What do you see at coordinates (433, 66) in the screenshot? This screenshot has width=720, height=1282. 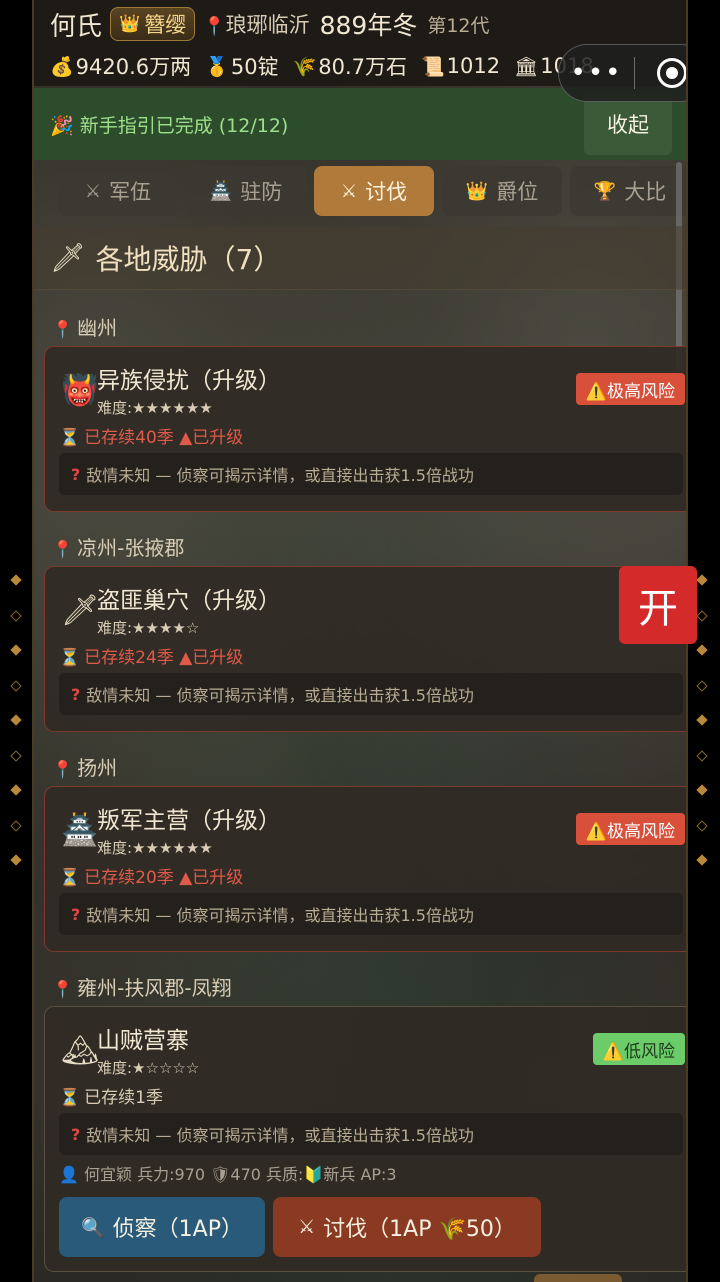 I see `scroll-icon: 📜` at bounding box center [433, 66].